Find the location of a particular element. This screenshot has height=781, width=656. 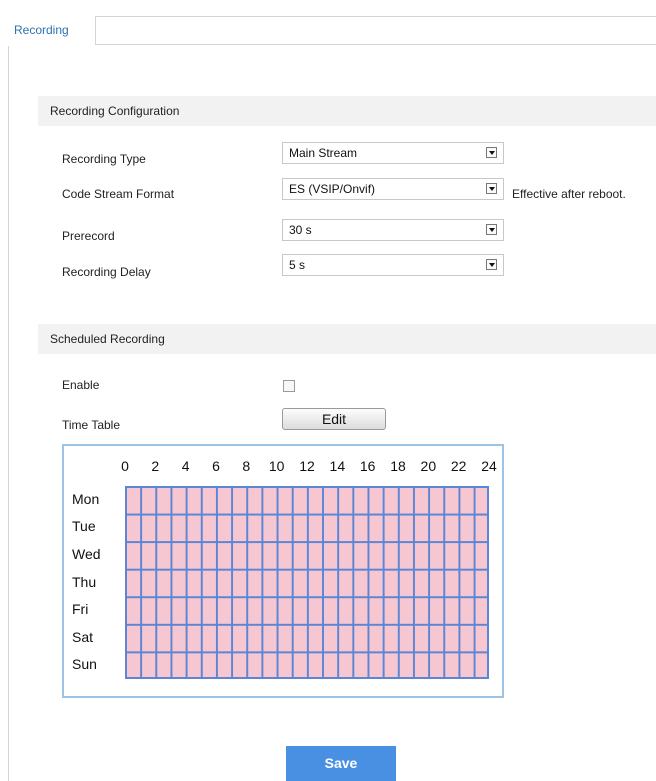

code-stream-format-label: Code Stream Format is located at coordinates (118, 194).